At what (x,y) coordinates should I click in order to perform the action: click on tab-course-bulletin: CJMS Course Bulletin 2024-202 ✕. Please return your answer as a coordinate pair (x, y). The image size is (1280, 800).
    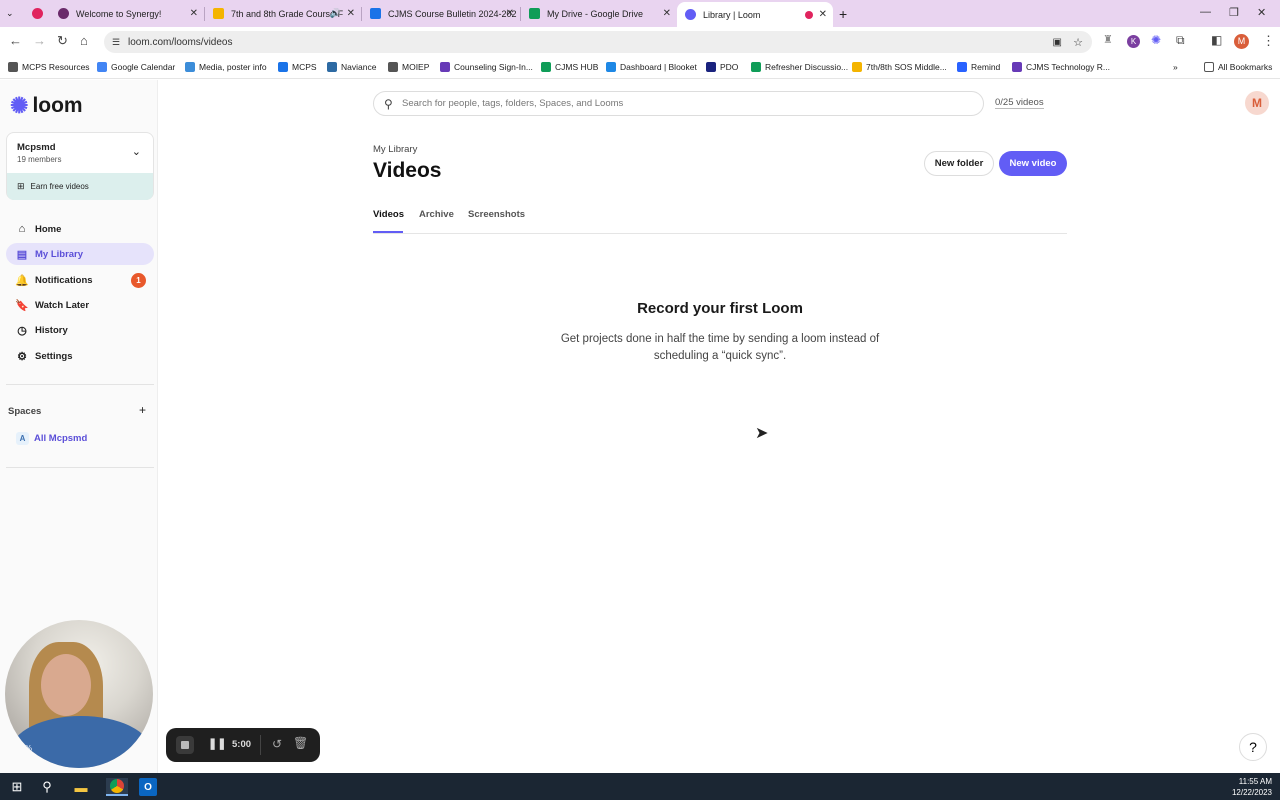
    Looking at the image, I should click on (441, 13).